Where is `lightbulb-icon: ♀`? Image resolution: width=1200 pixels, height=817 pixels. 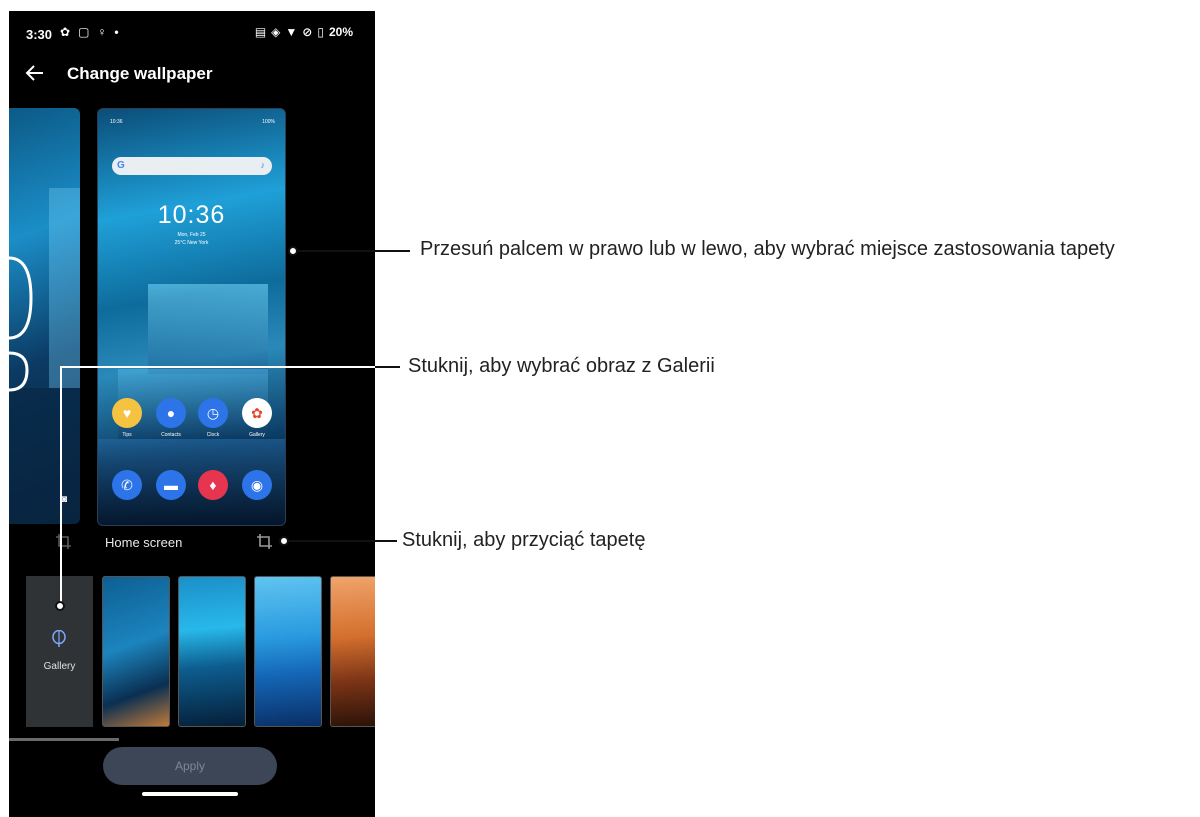 lightbulb-icon: ♀ is located at coordinates (102, 32).